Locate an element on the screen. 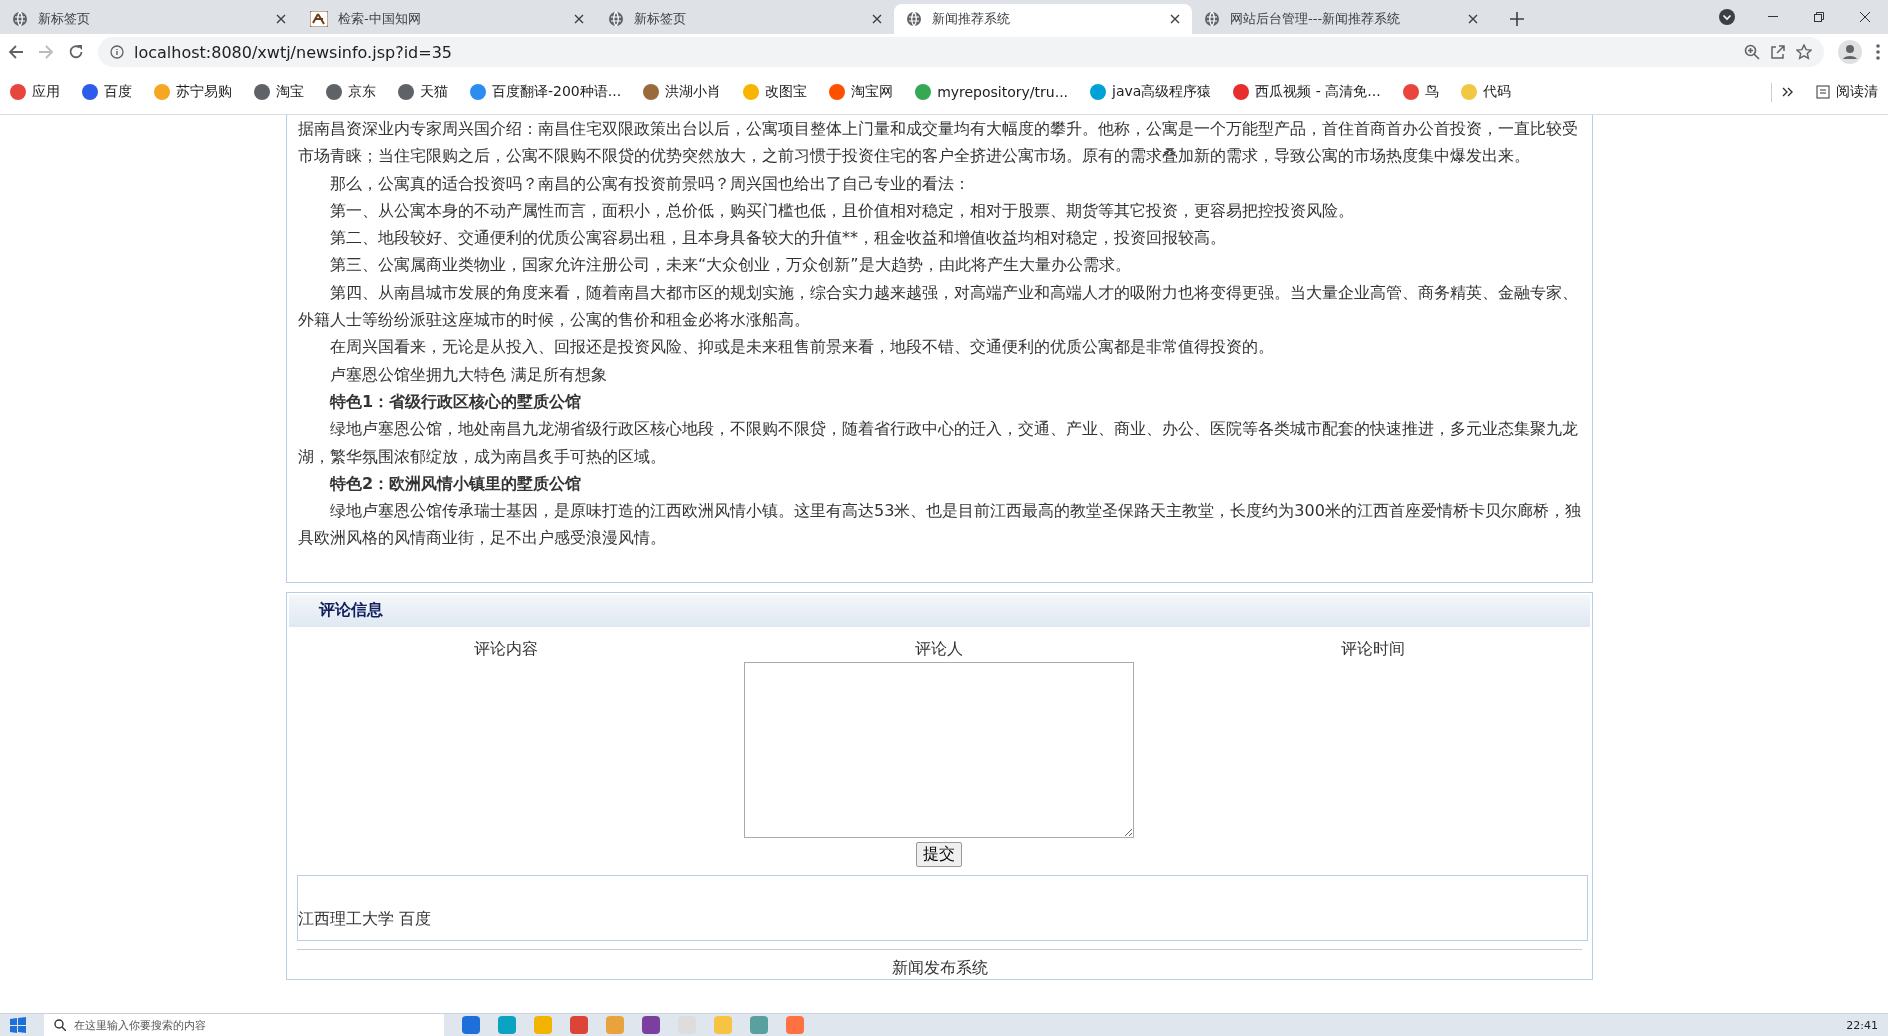 The width and height of the screenshot is (1888, 1036). article-subheading: 特色2：欧洲风情小镇里的墅质公馆 is located at coordinates (456, 483).